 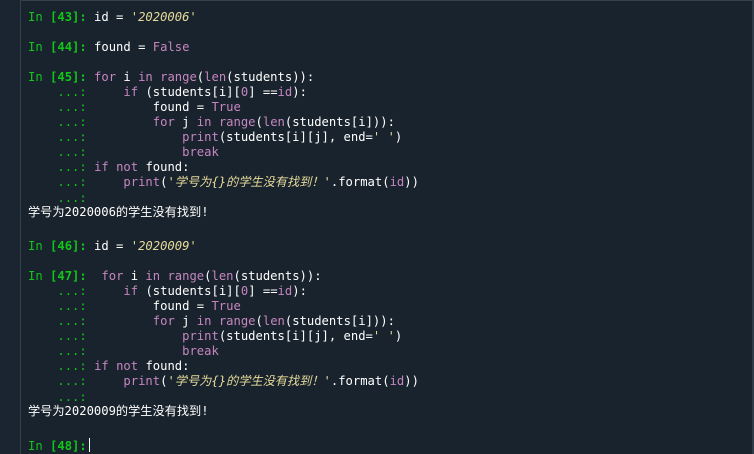 What do you see at coordinates (118, 411) in the screenshot?
I see `cell-47-output: 学号为2020009的学生没有找到!` at bounding box center [118, 411].